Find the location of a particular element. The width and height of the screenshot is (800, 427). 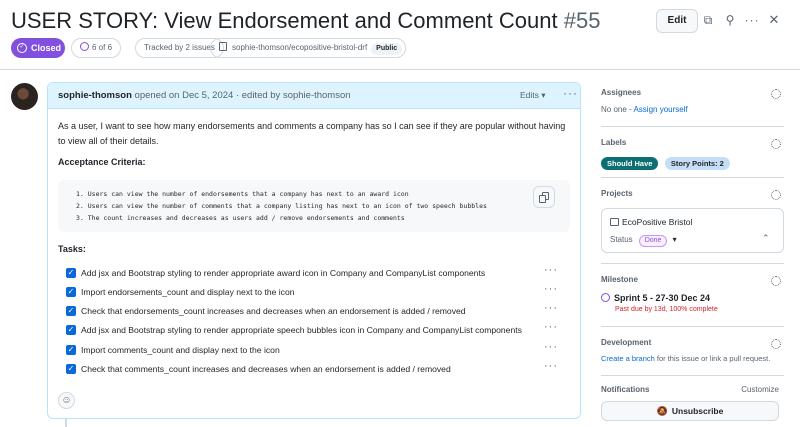

development-rest: for this issue or link a pull request. is located at coordinates (713, 358).